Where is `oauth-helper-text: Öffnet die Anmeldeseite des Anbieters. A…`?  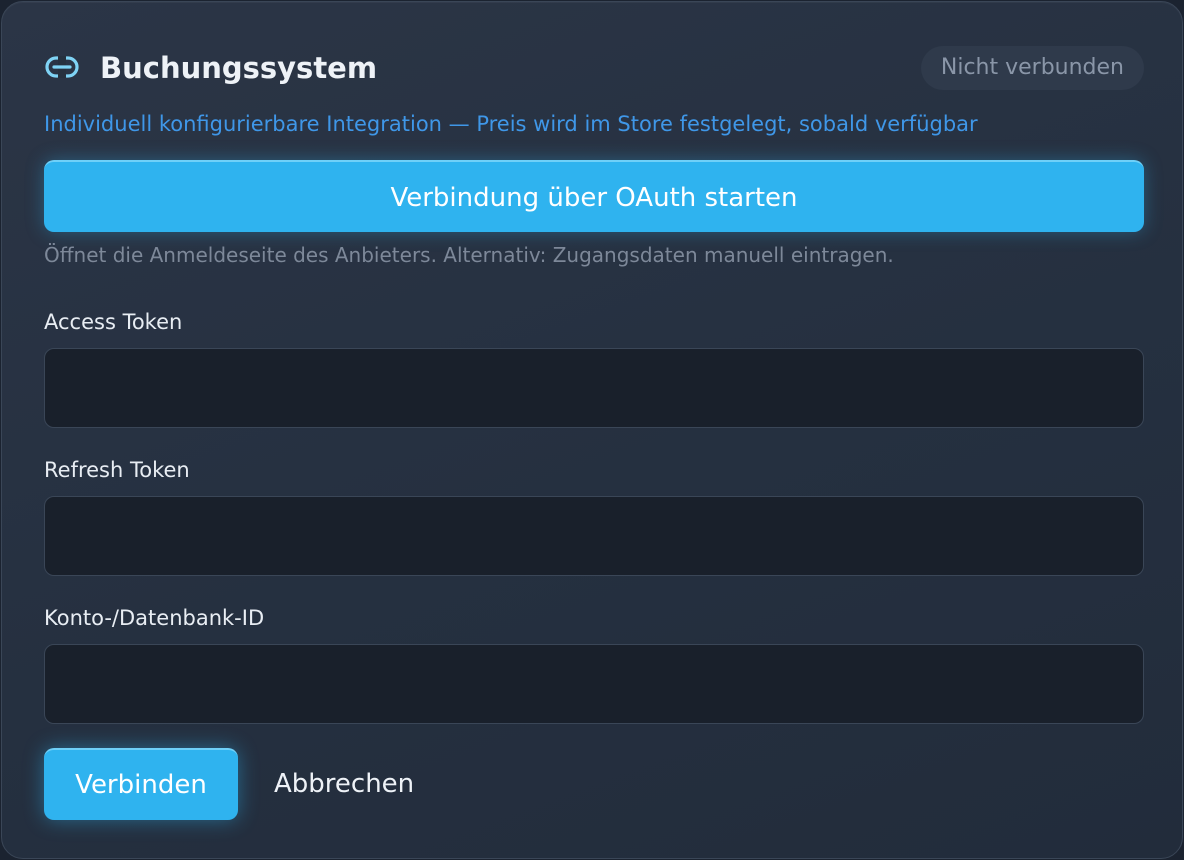 oauth-helper-text: Öffnet die Anmeldeseite des Anbieters. A… is located at coordinates (469, 255).